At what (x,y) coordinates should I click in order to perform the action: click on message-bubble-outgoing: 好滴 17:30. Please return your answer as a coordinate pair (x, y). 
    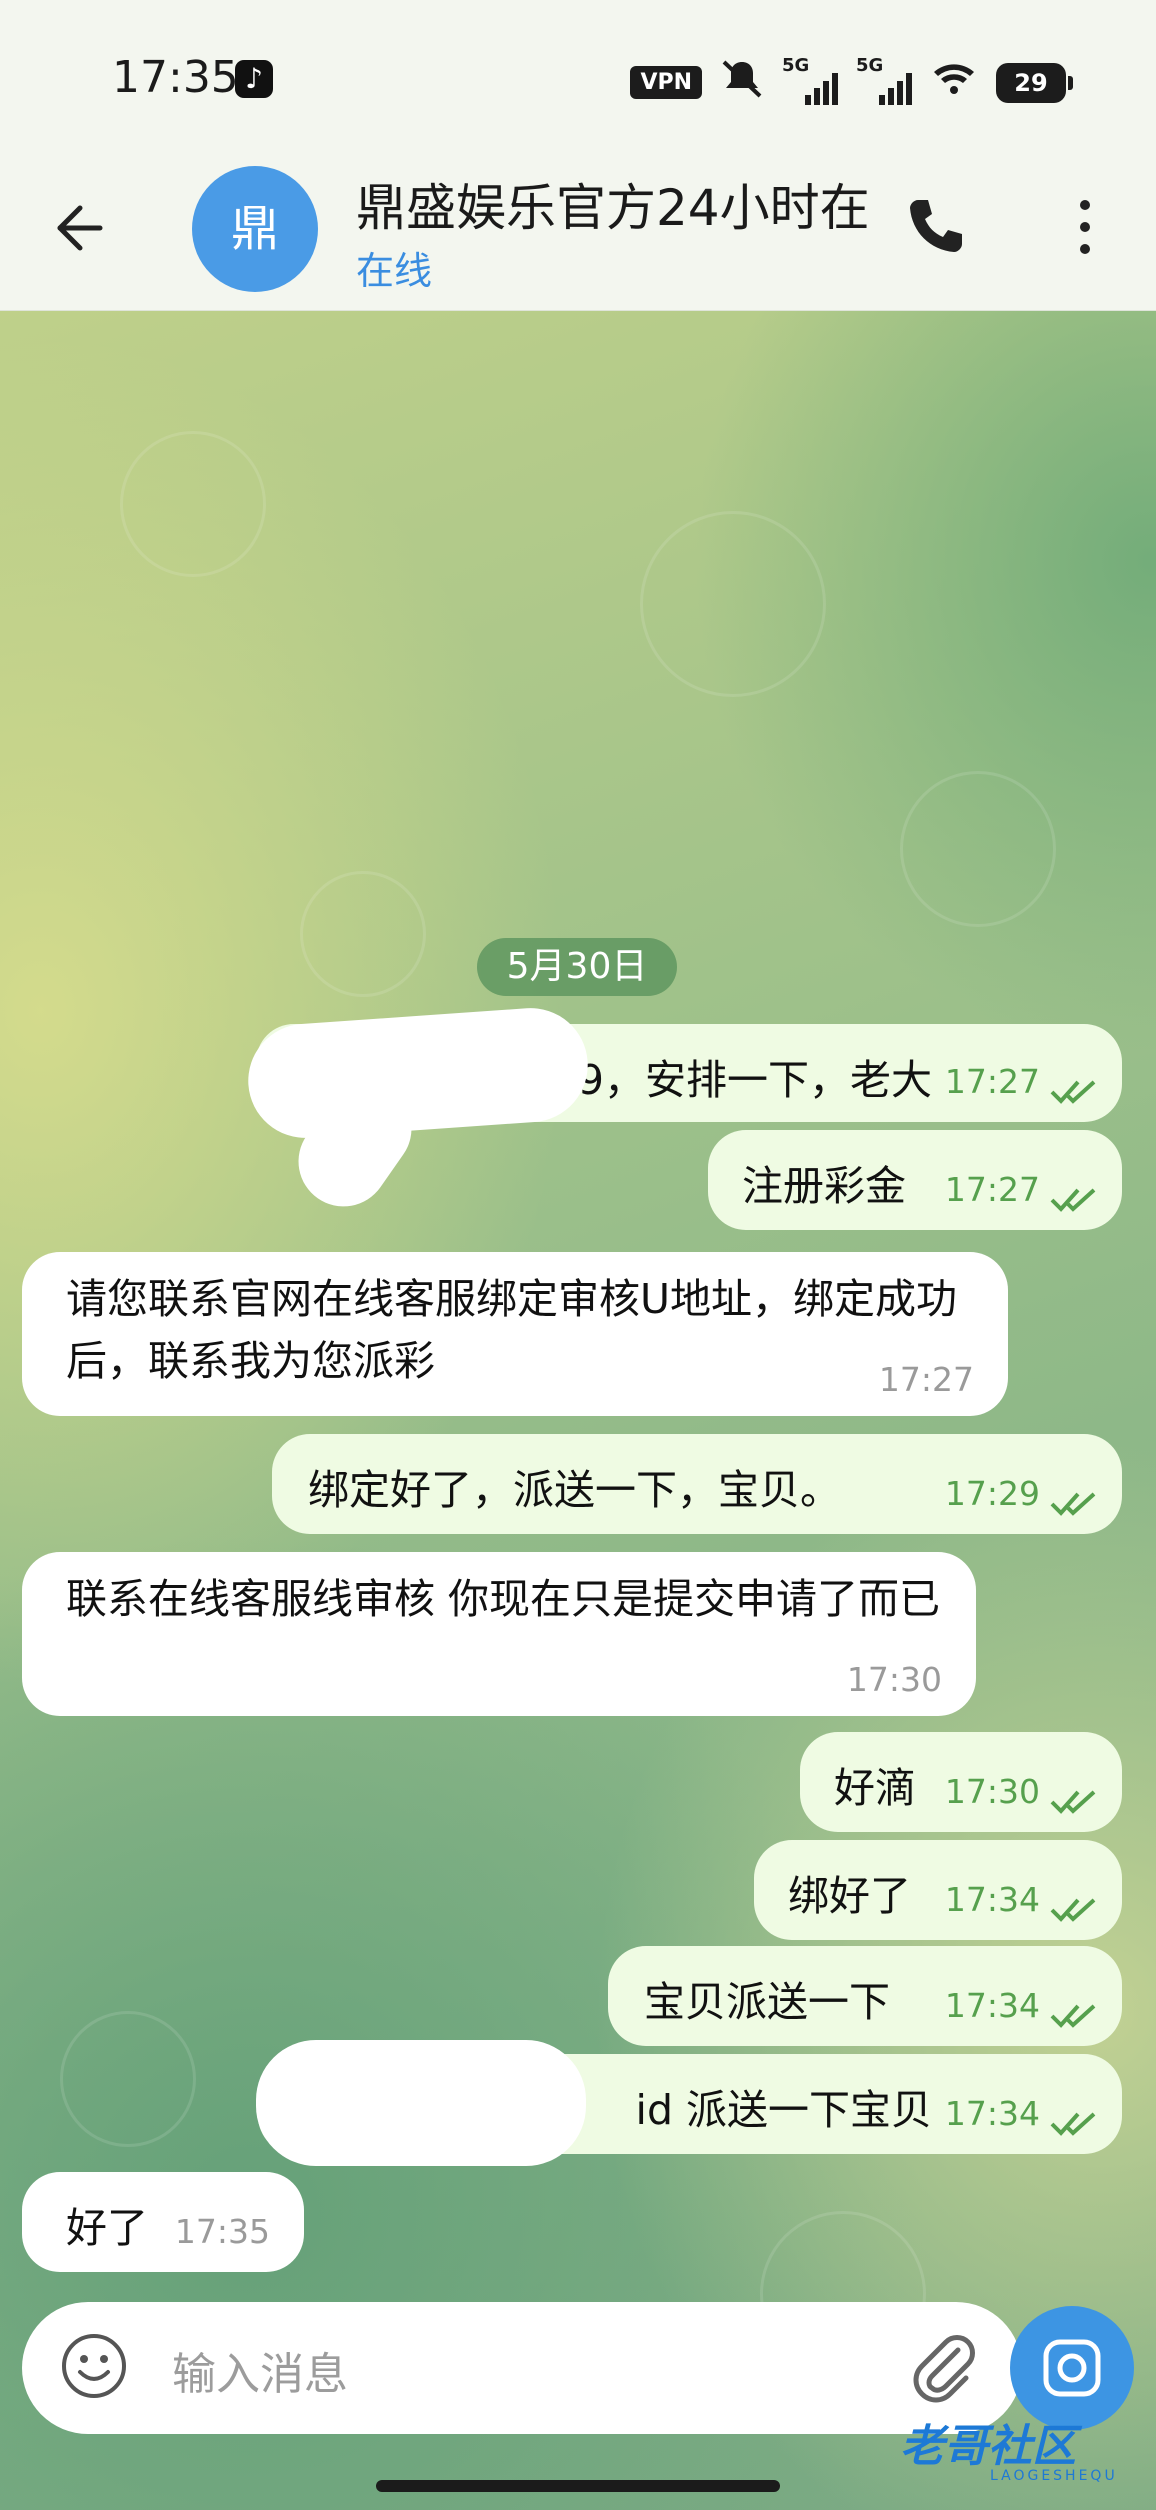
    Looking at the image, I should click on (961, 1782).